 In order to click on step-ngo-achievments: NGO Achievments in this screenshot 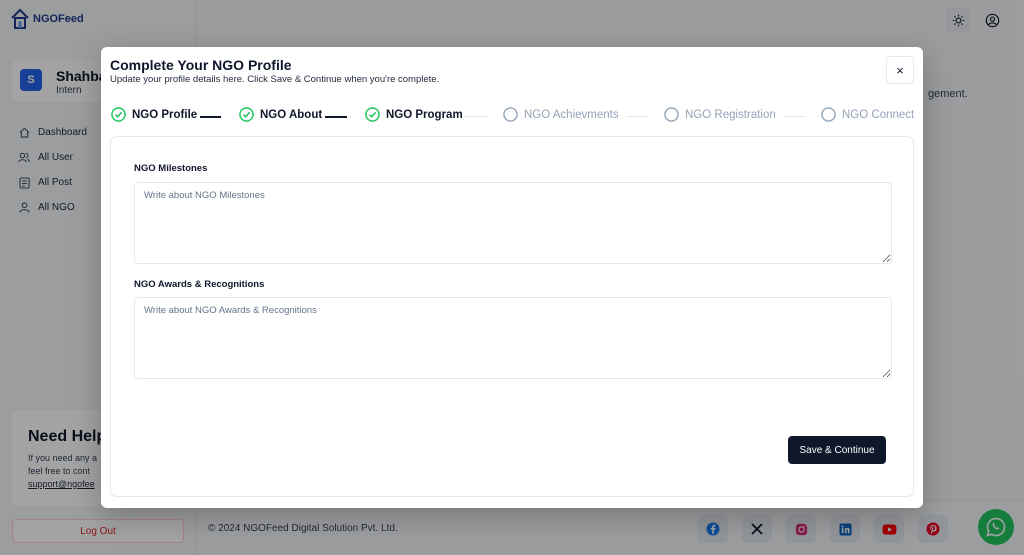, I will do `click(561, 114)`.